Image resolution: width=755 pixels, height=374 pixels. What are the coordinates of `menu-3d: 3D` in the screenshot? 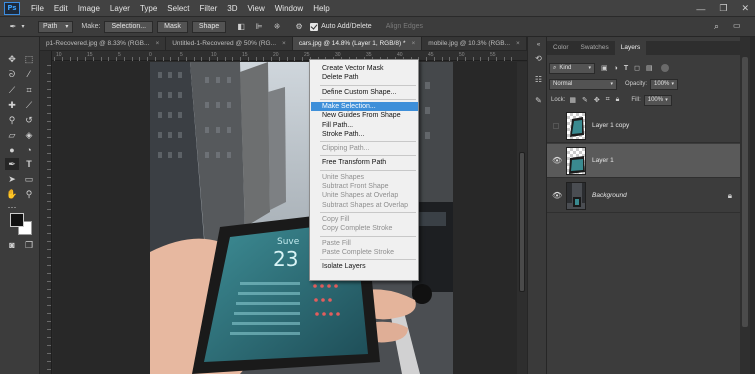 It's located at (232, 8).